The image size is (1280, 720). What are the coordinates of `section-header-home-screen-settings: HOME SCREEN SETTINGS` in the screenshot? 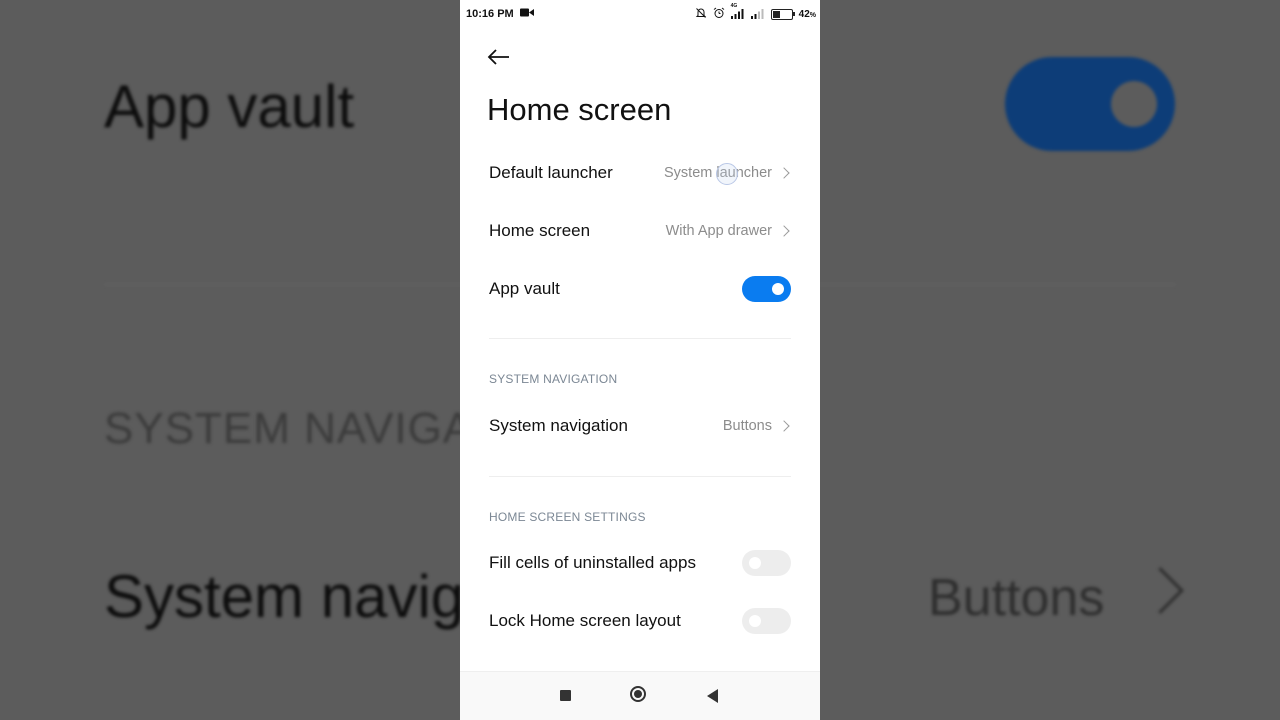 It's located at (567, 517).